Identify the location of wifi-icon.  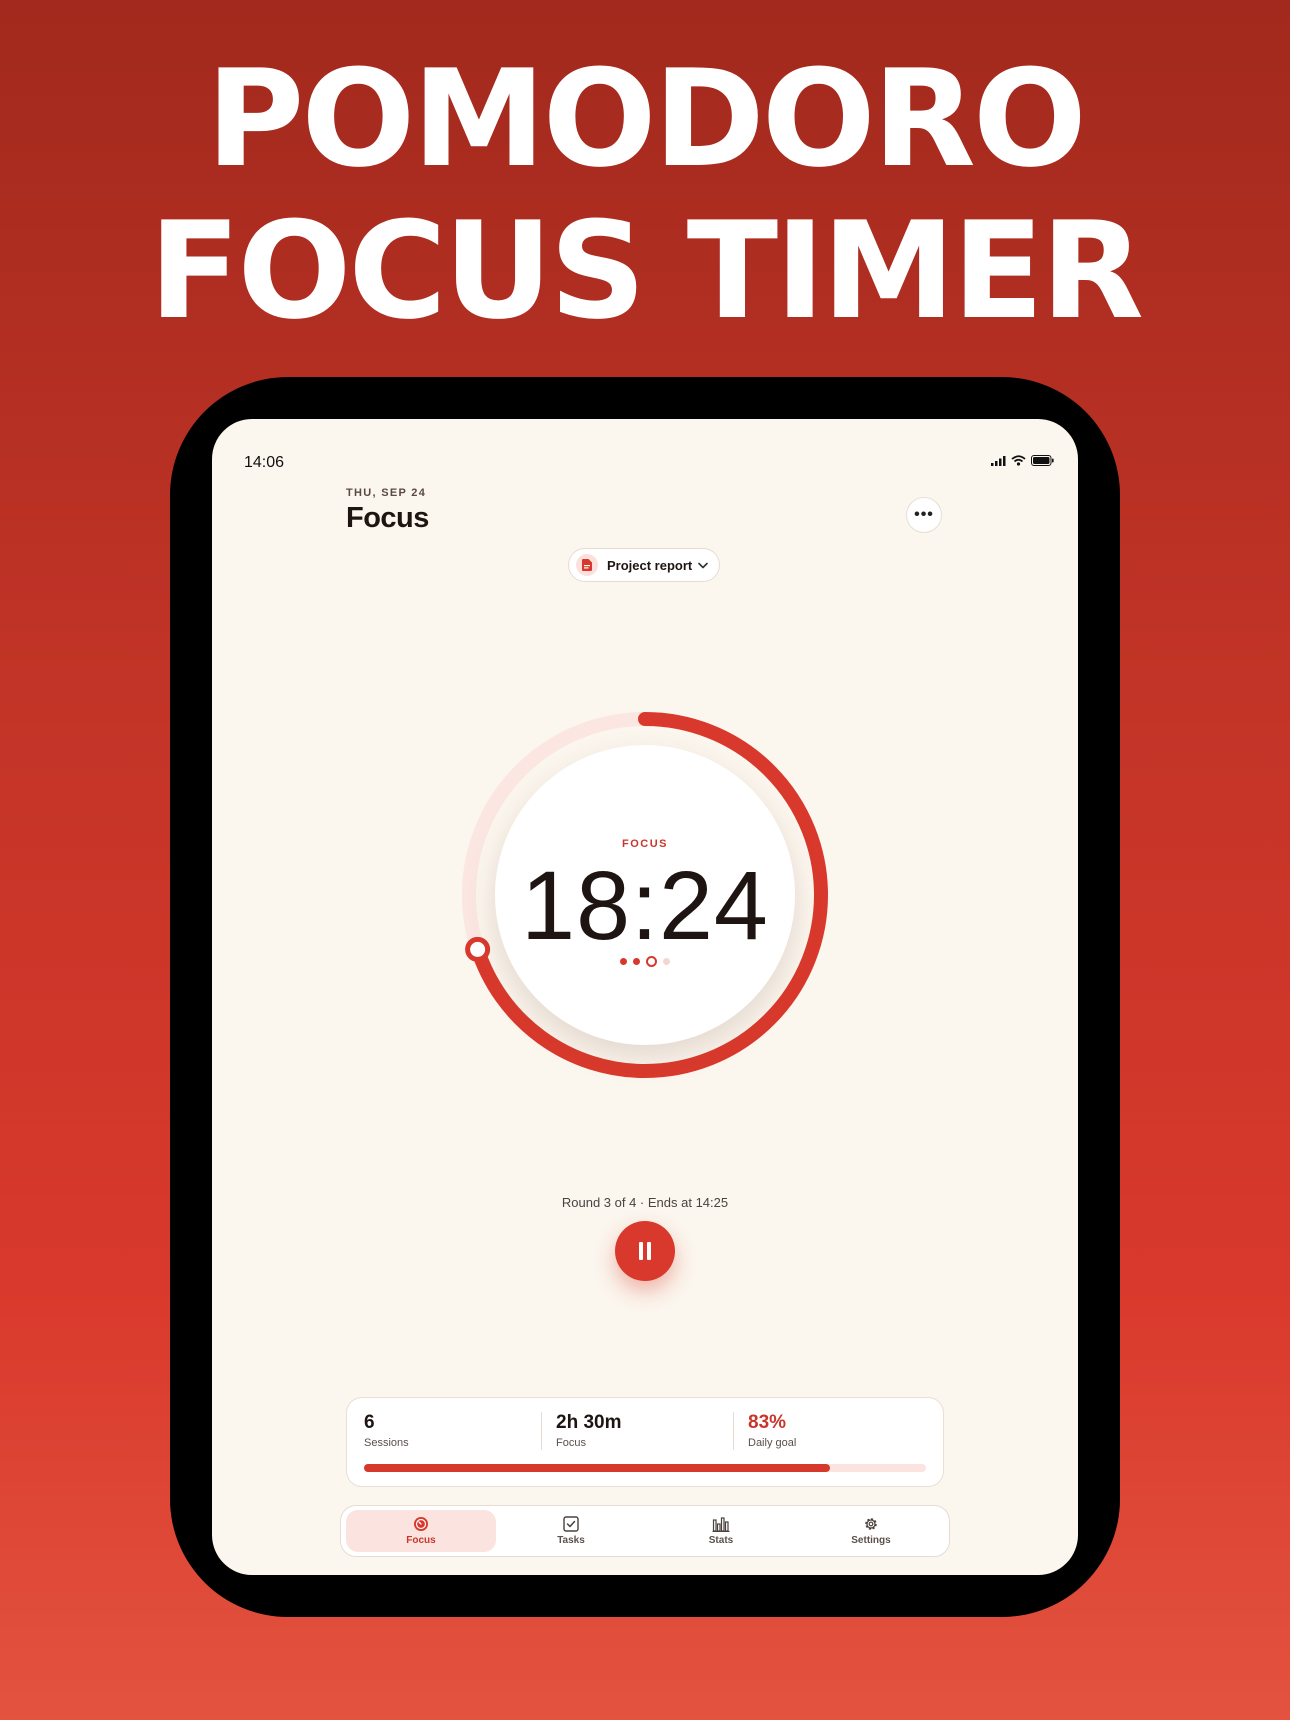
(1018, 460).